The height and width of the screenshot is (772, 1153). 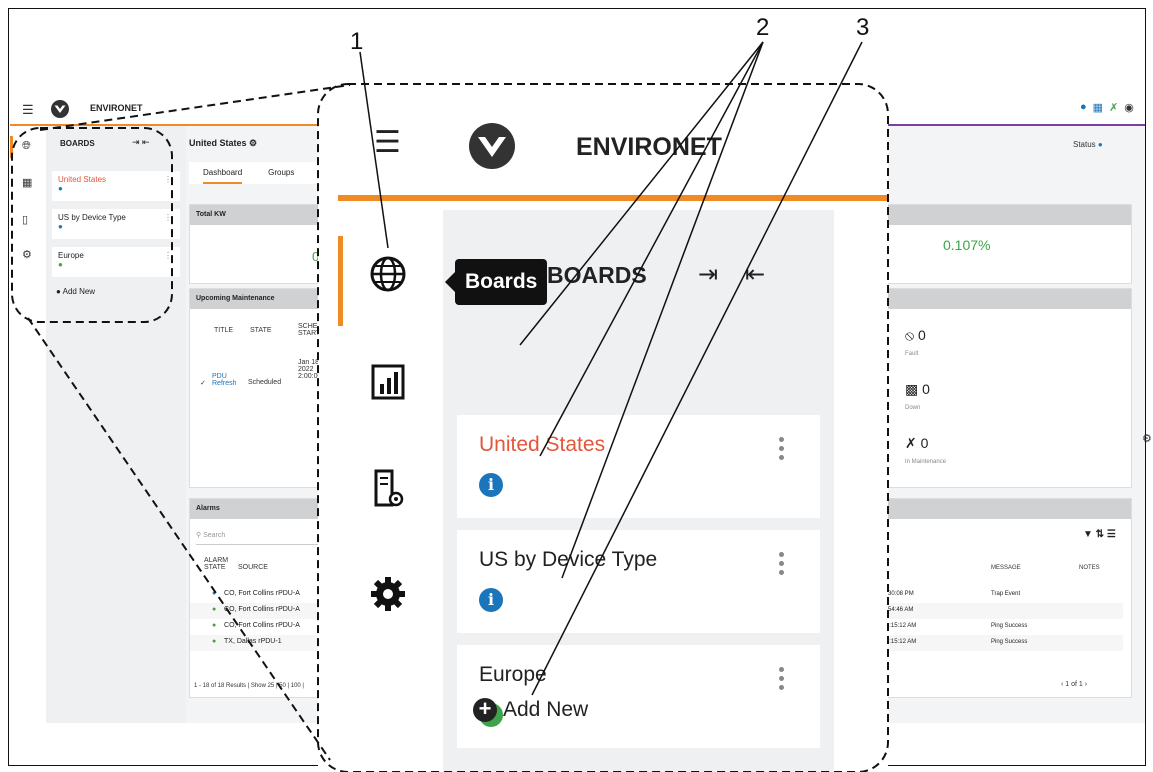 I want to click on board-label: United States, so click(x=82, y=179).